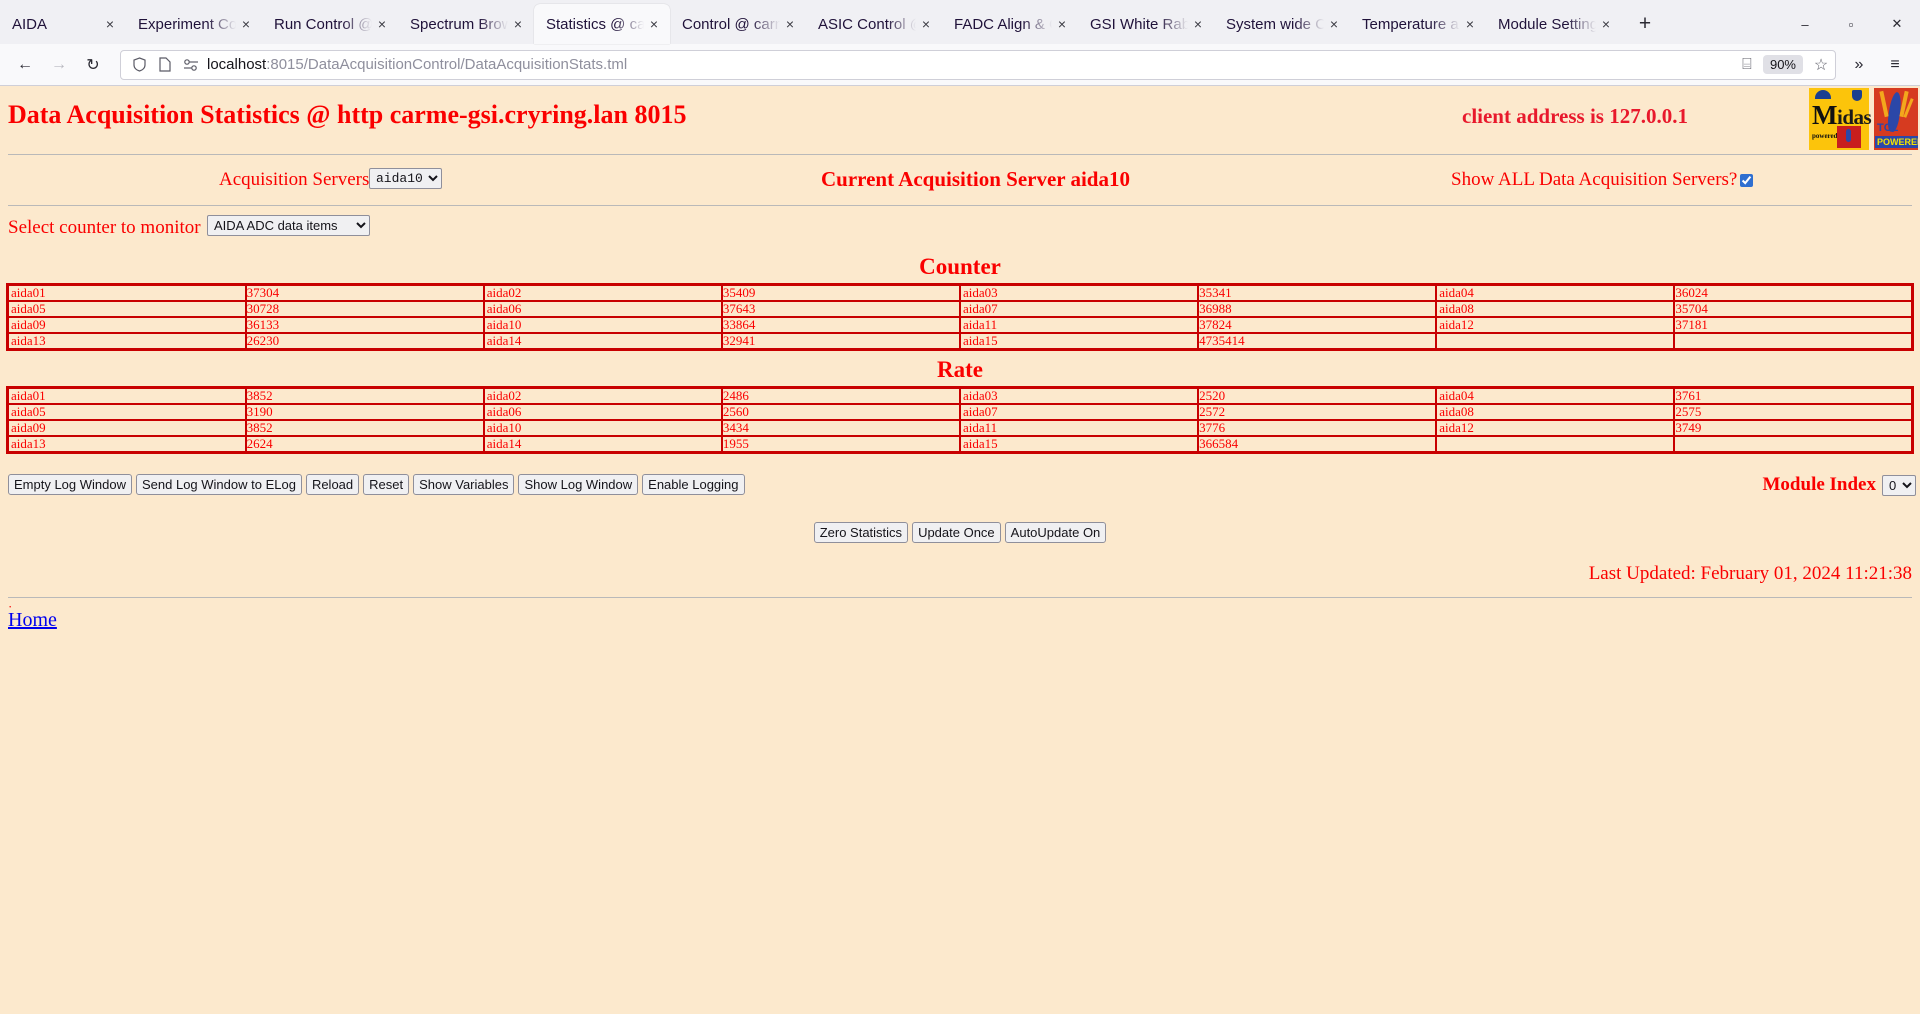 The height and width of the screenshot is (1014, 1920). I want to click on browser-tab: System wide Che×, so click(1282, 24).